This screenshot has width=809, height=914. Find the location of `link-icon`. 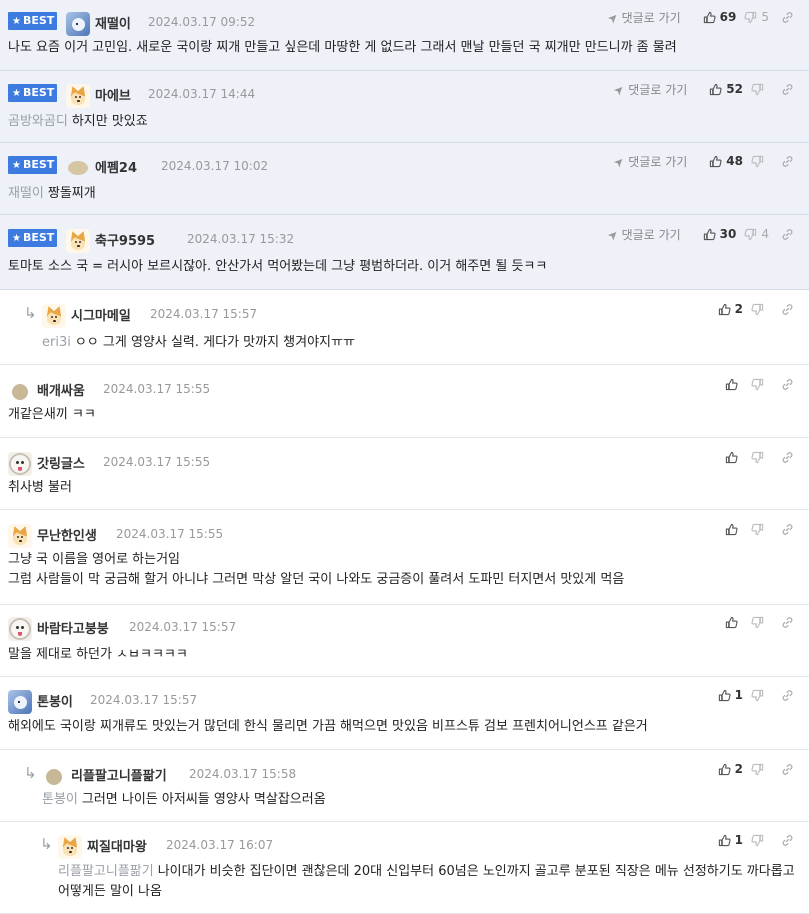

link-icon is located at coordinates (787, 89).